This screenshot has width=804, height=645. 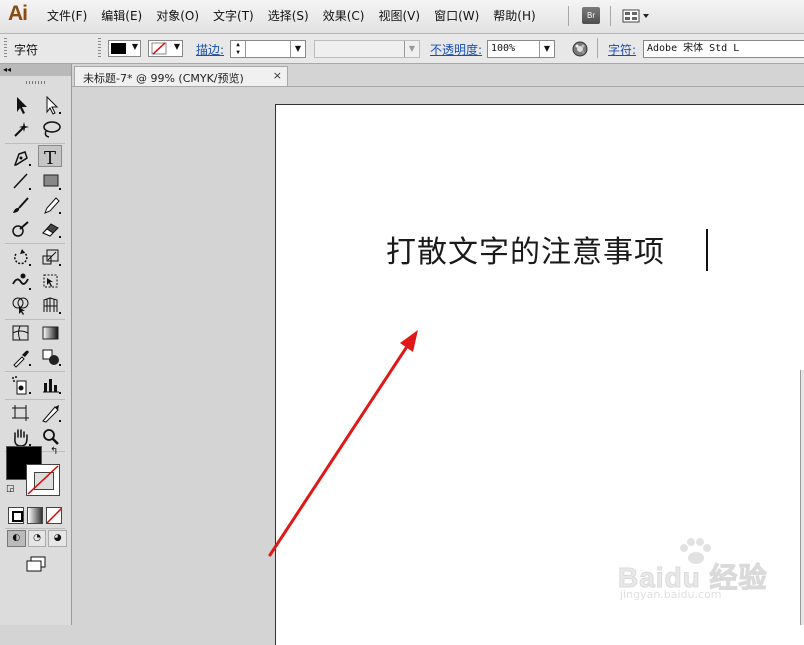 What do you see at coordinates (698, 573) in the screenshot?
I see `baidu-watermark: Baidu 经验 jingyan.baidu.com` at bounding box center [698, 573].